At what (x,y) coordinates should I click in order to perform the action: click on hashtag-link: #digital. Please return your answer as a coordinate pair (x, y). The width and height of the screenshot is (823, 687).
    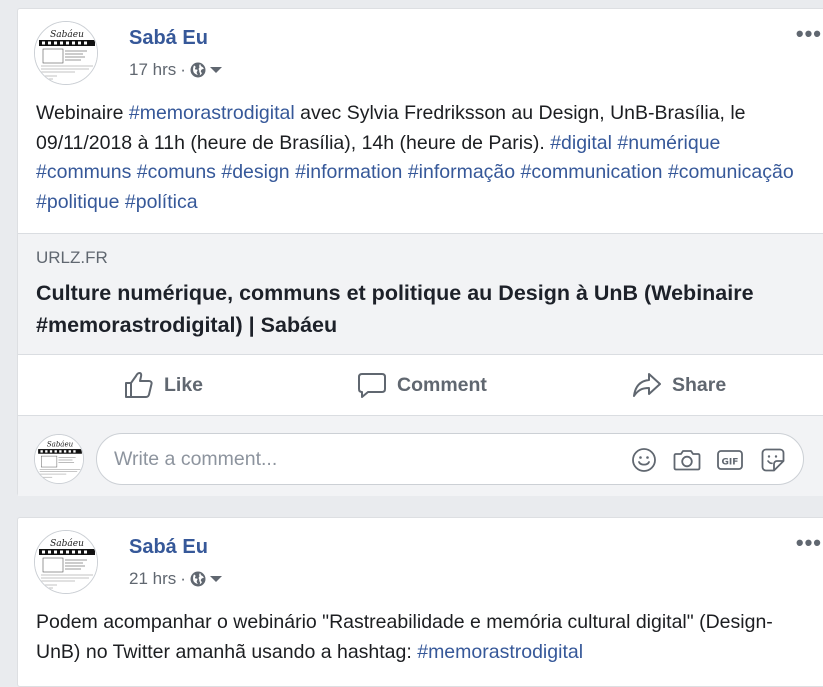
    Looking at the image, I should click on (581, 143).